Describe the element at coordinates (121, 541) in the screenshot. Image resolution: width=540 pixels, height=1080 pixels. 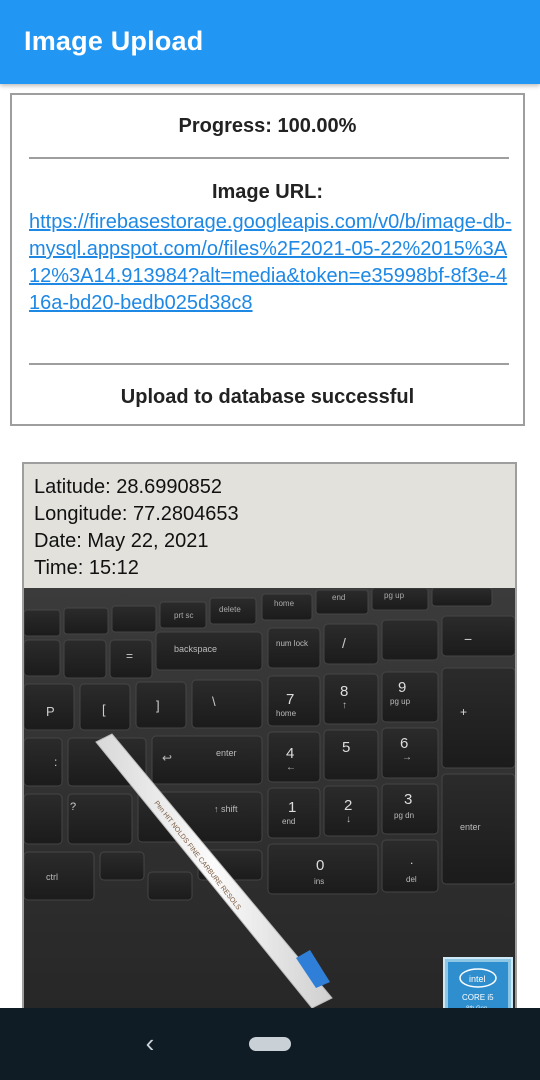
I see `date-text: Date: May 22, 2021` at that location.